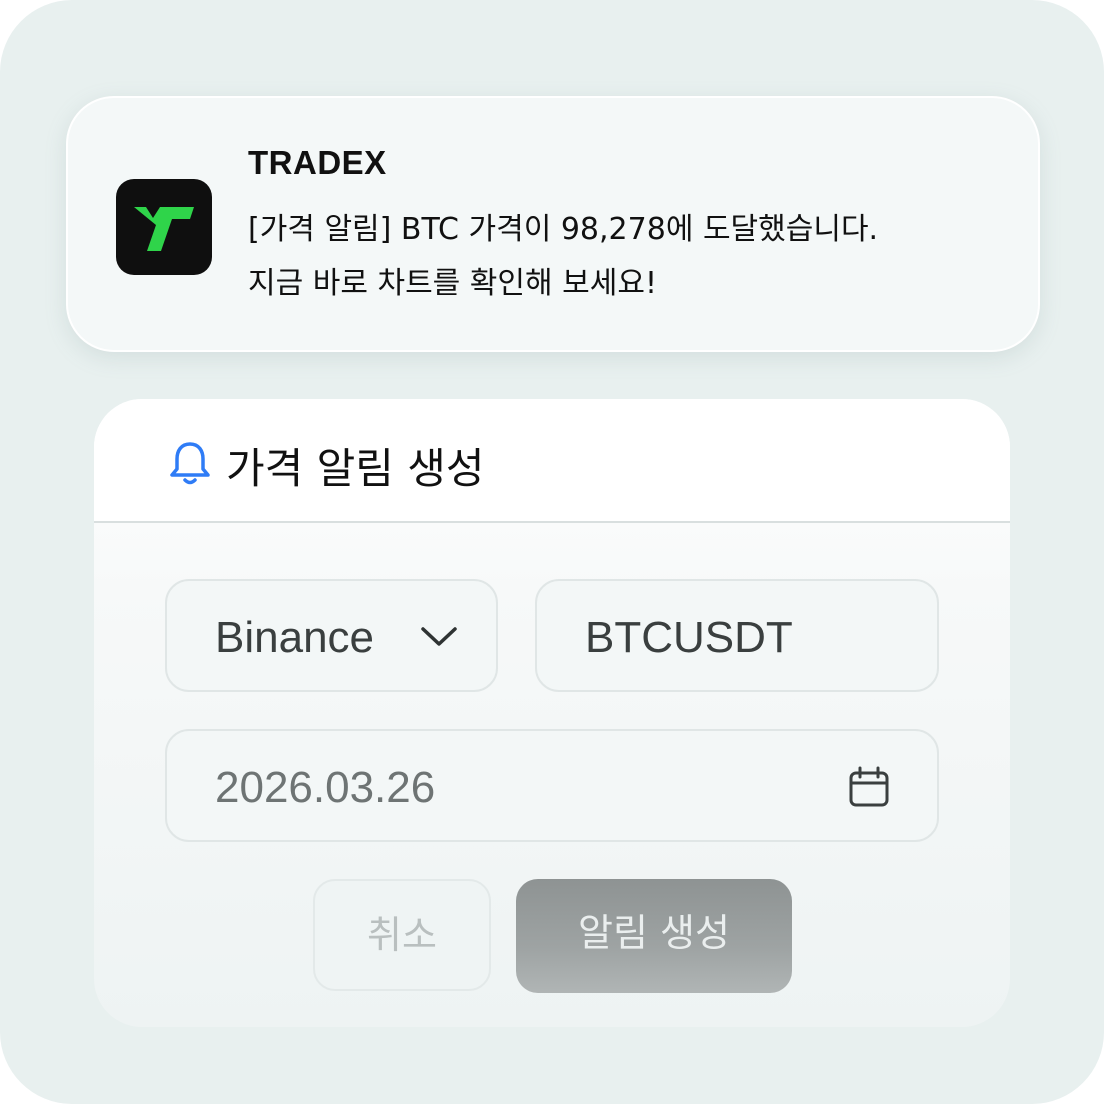  I want to click on bell-icon, so click(190, 463).